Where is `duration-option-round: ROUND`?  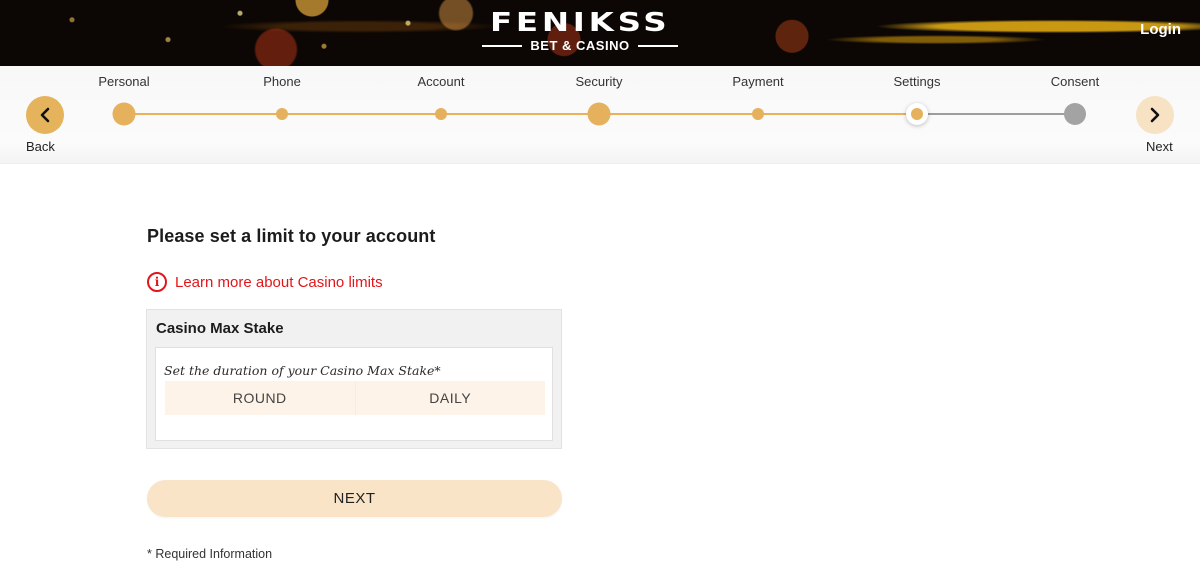 duration-option-round: ROUND is located at coordinates (260, 398).